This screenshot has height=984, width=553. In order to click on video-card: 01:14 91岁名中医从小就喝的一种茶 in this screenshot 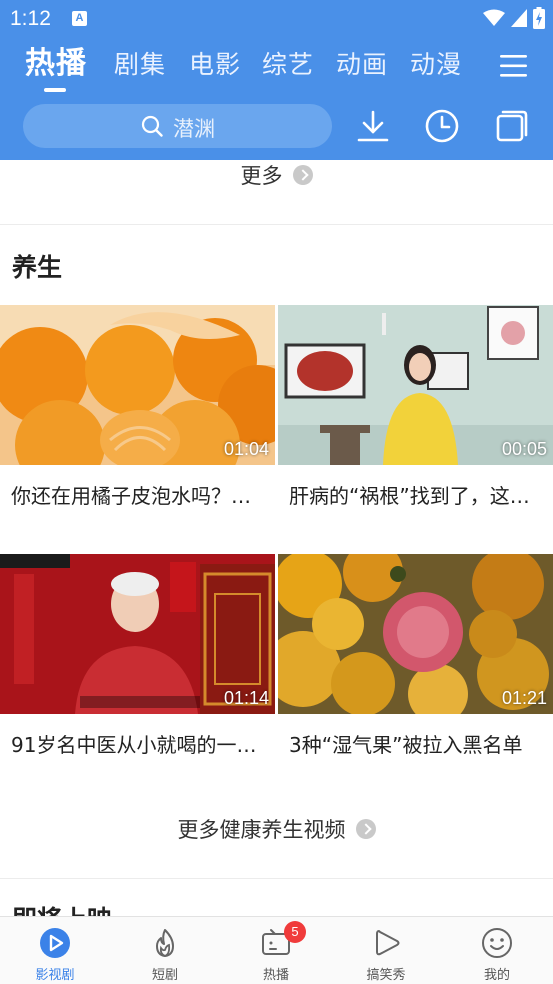, I will do `click(137, 669)`.